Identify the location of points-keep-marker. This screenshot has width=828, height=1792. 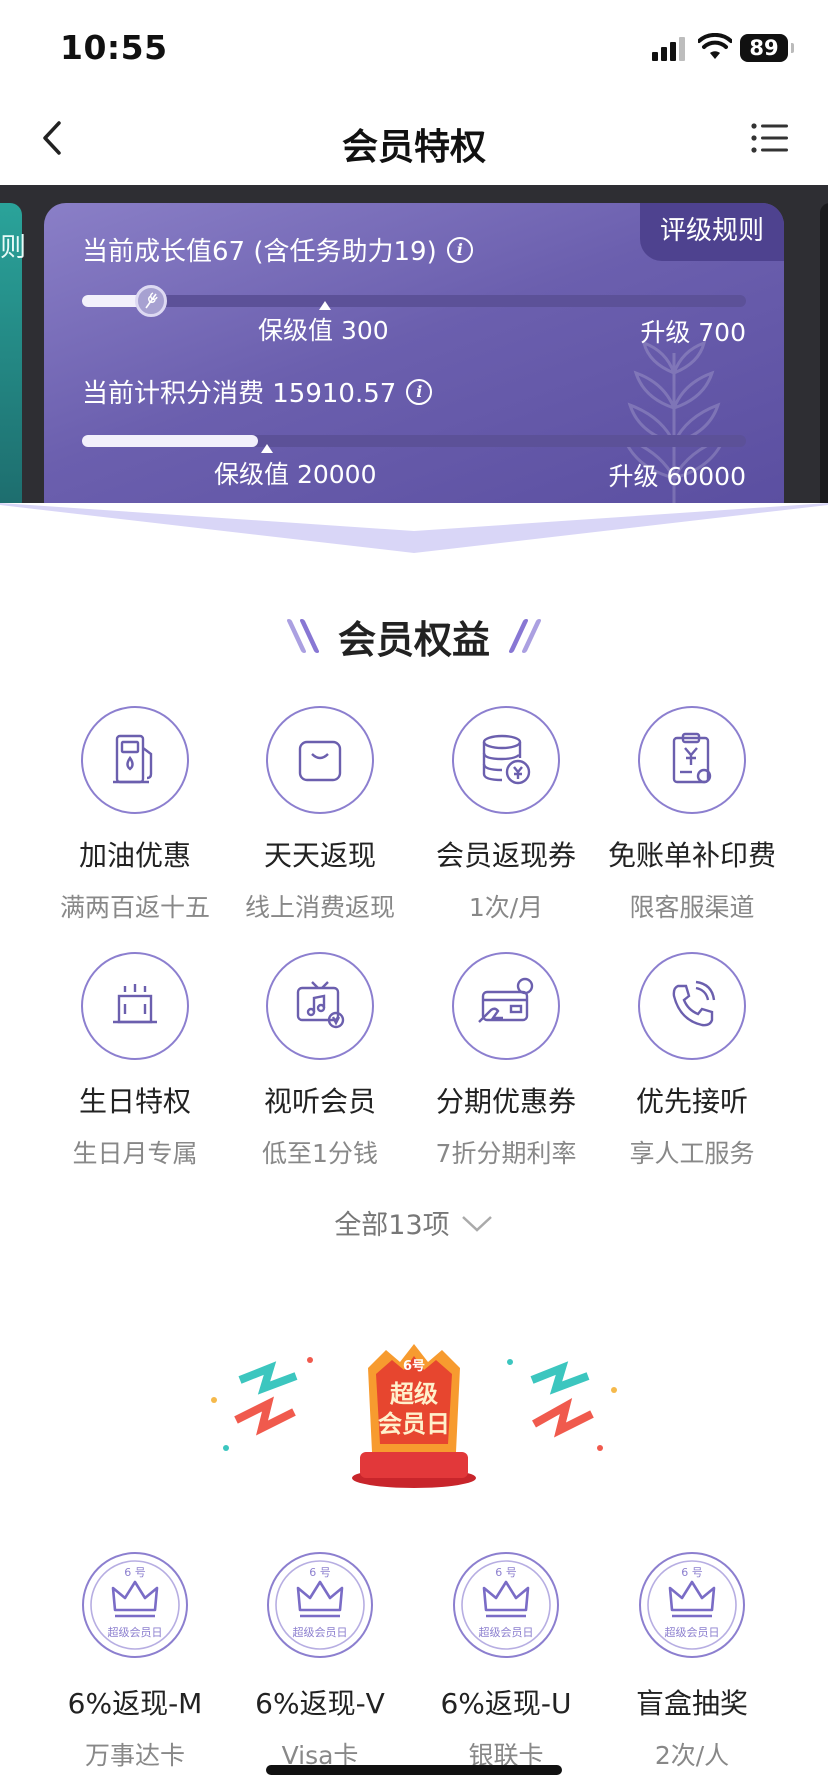
(267, 448).